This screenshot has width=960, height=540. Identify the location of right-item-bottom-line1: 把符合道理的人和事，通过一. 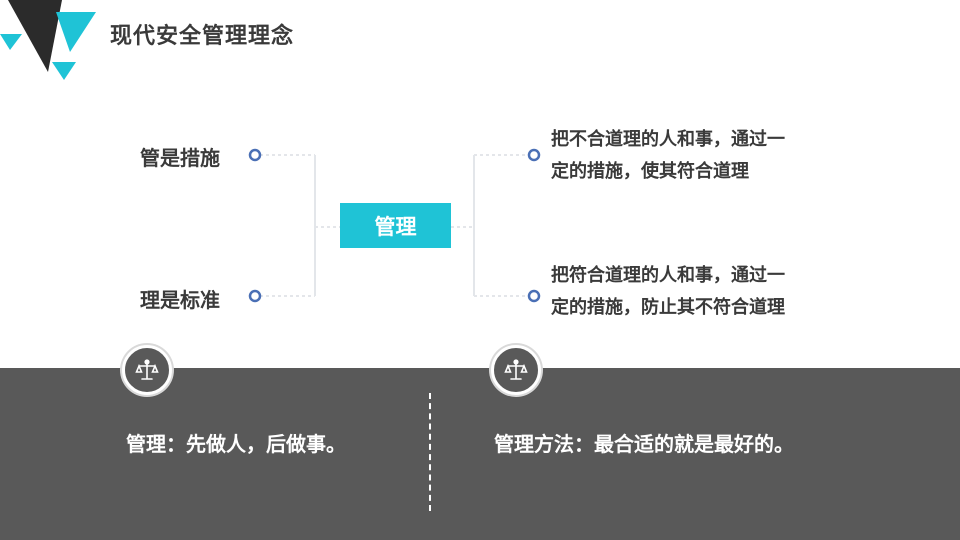
(668, 275).